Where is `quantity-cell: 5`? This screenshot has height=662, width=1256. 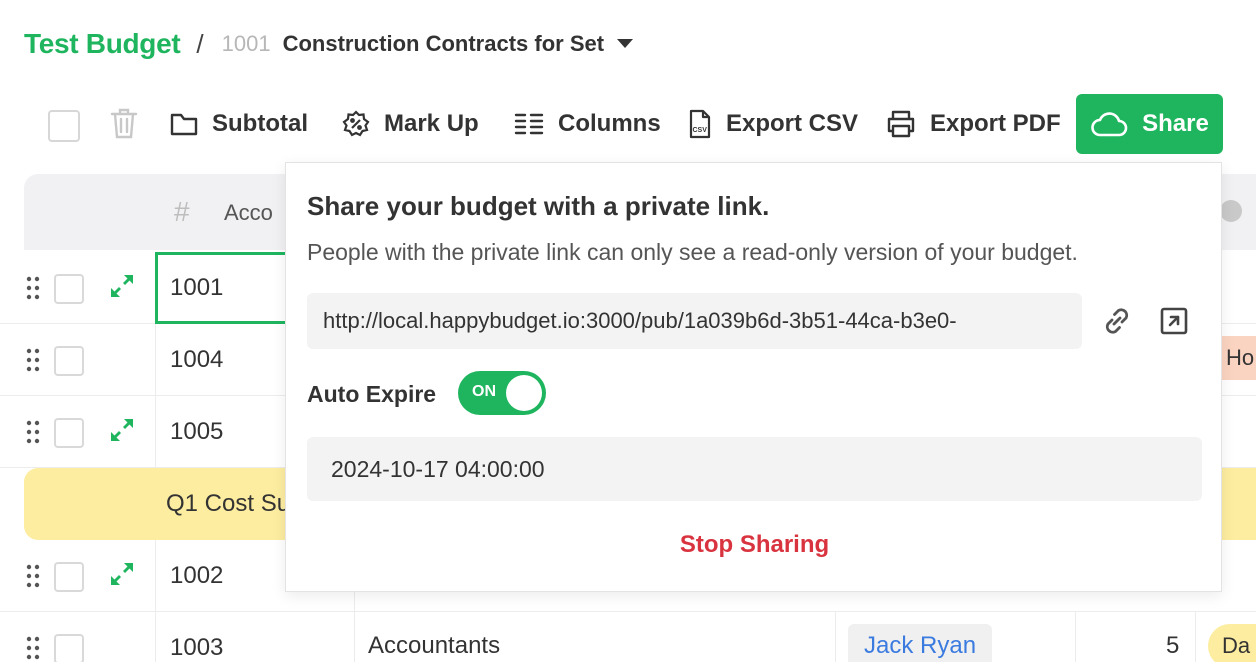
quantity-cell: 5 is located at coordinates (1172, 646).